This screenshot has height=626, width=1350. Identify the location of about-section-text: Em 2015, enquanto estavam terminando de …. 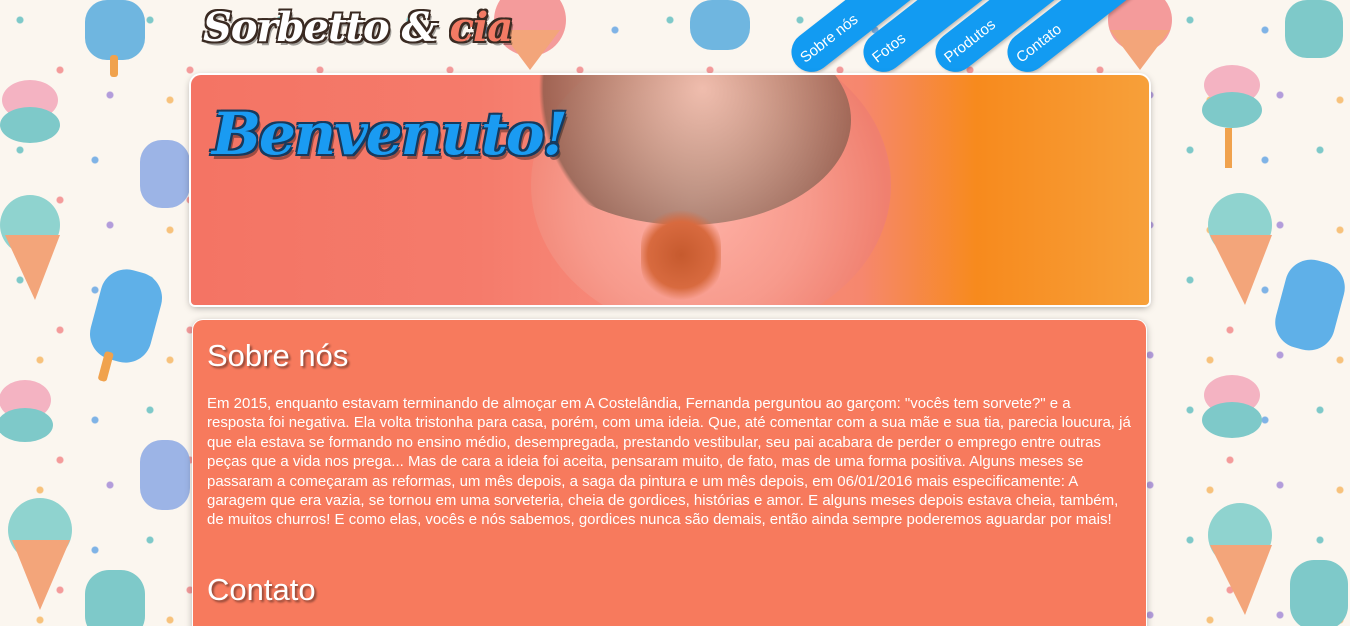
(669, 462).